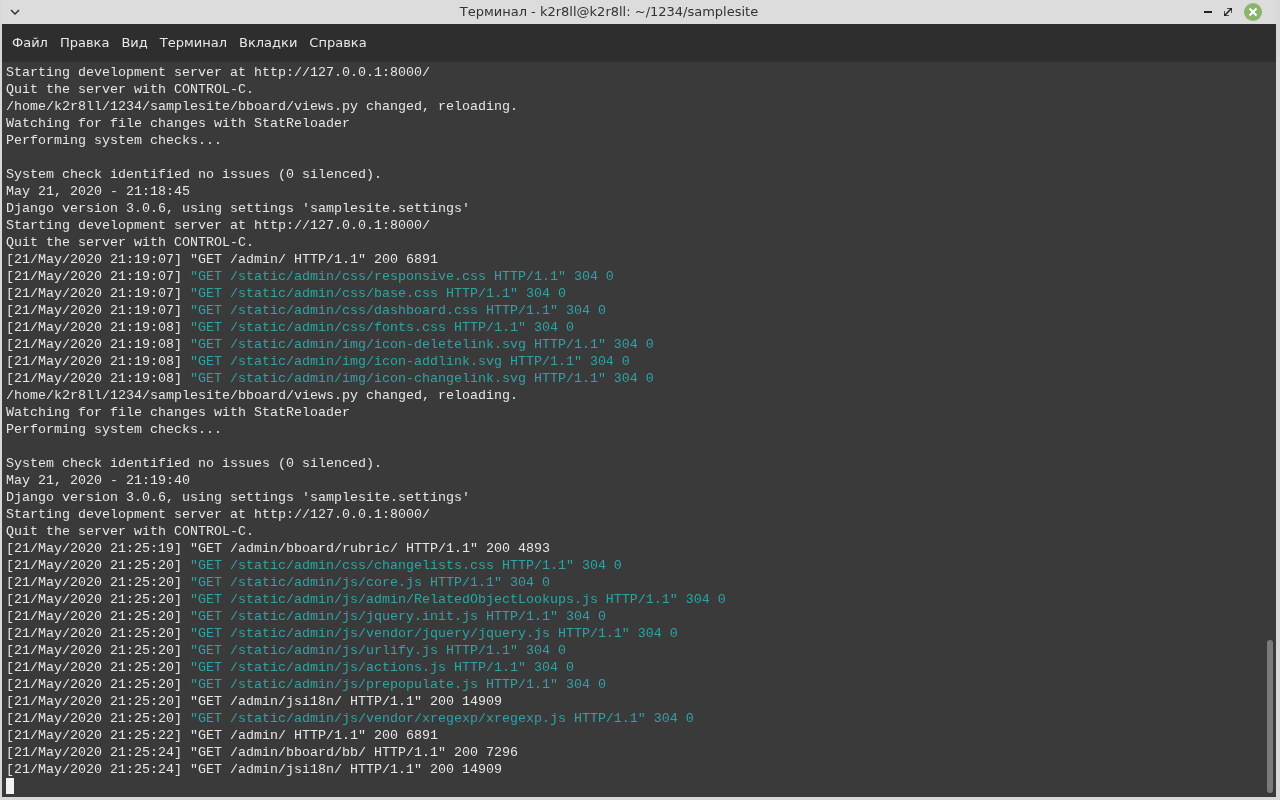 This screenshot has width=1280, height=800. I want to click on menu-item: Вид, so click(134, 43).